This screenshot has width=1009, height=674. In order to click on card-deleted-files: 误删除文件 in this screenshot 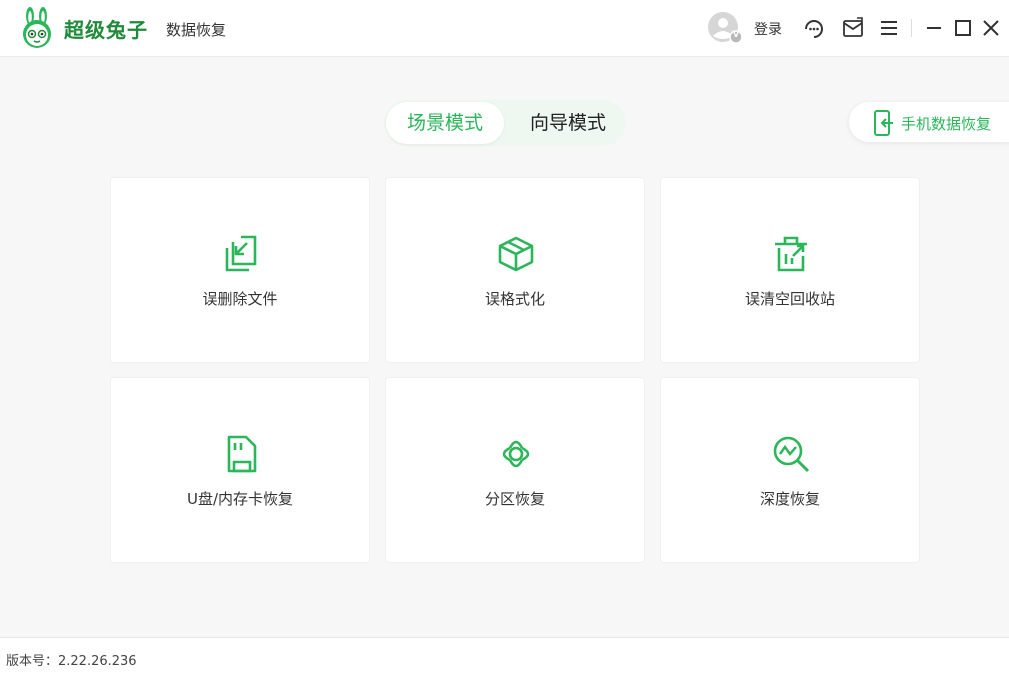, I will do `click(240, 270)`.